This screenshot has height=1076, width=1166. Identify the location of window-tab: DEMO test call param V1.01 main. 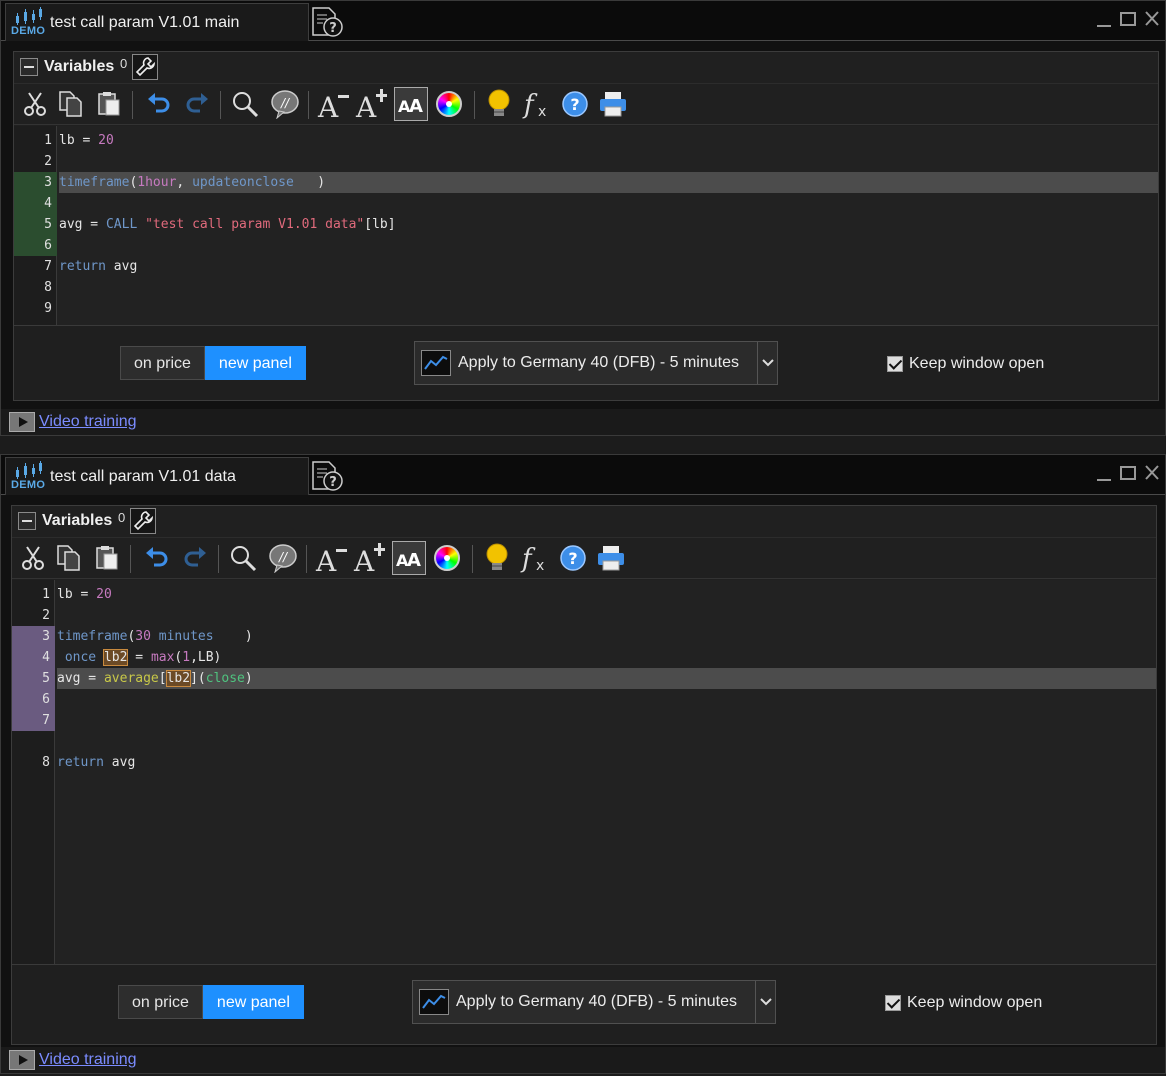
(157, 22).